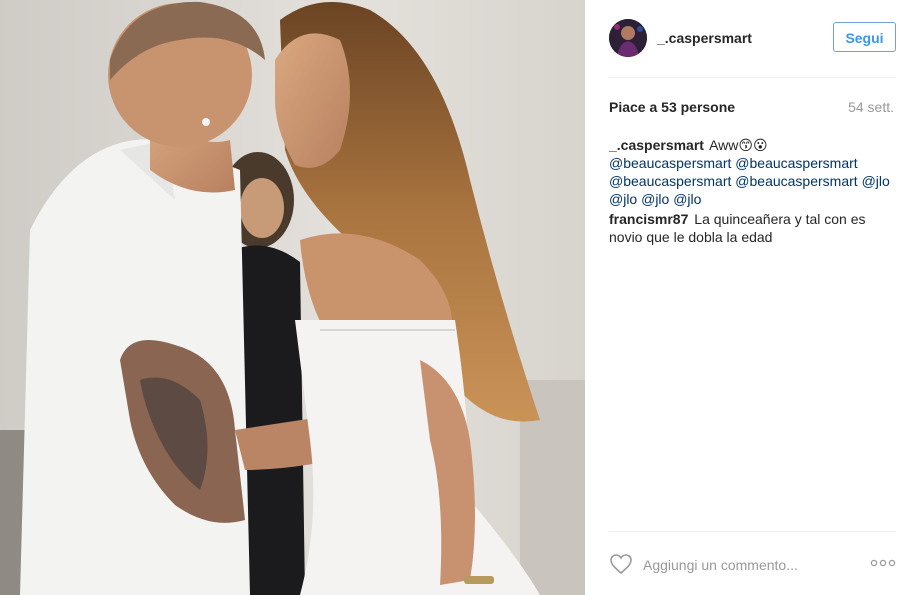 The image size is (898, 595). What do you see at coordinates (621, 564) in the screenshot?
I see `heart-outline-icon` at bounding box center [621, 564].